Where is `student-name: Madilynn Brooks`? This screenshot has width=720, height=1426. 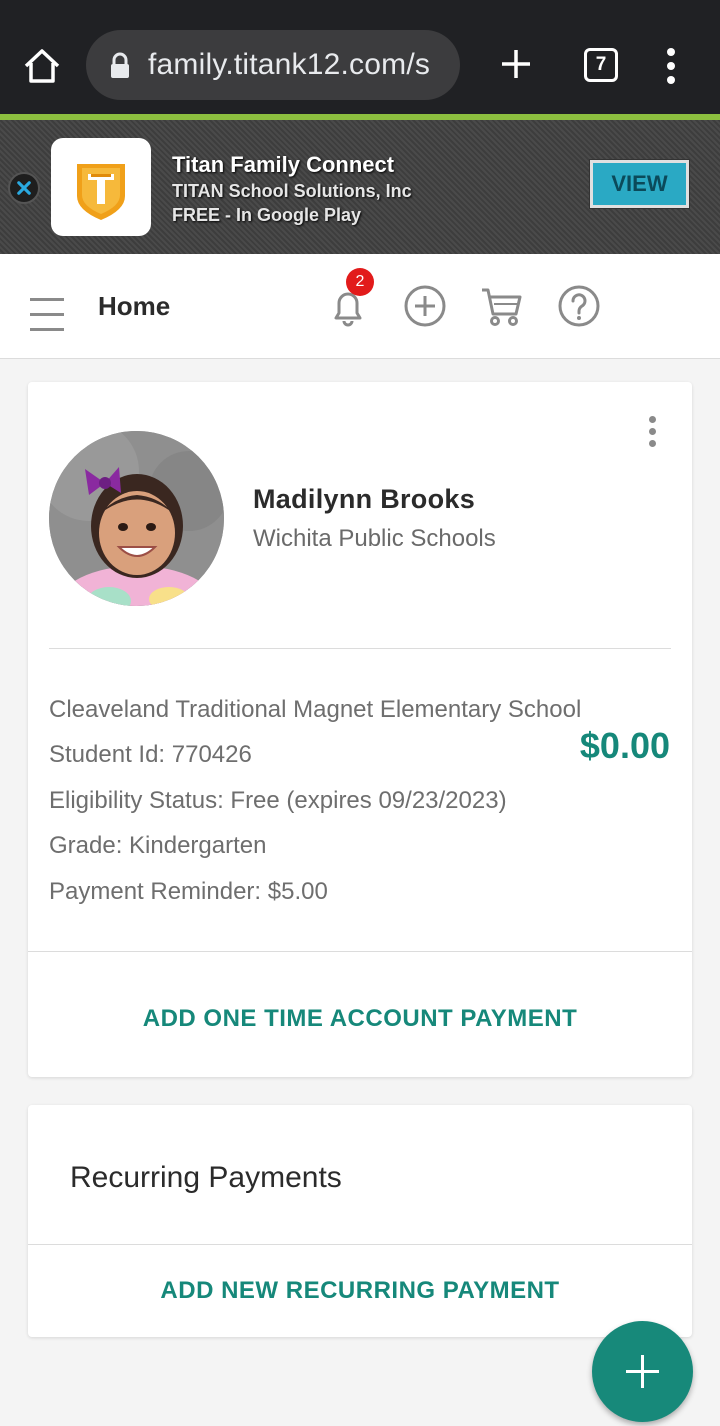
student-name: Madilynn Brooks is located at coordinates (364, 499).